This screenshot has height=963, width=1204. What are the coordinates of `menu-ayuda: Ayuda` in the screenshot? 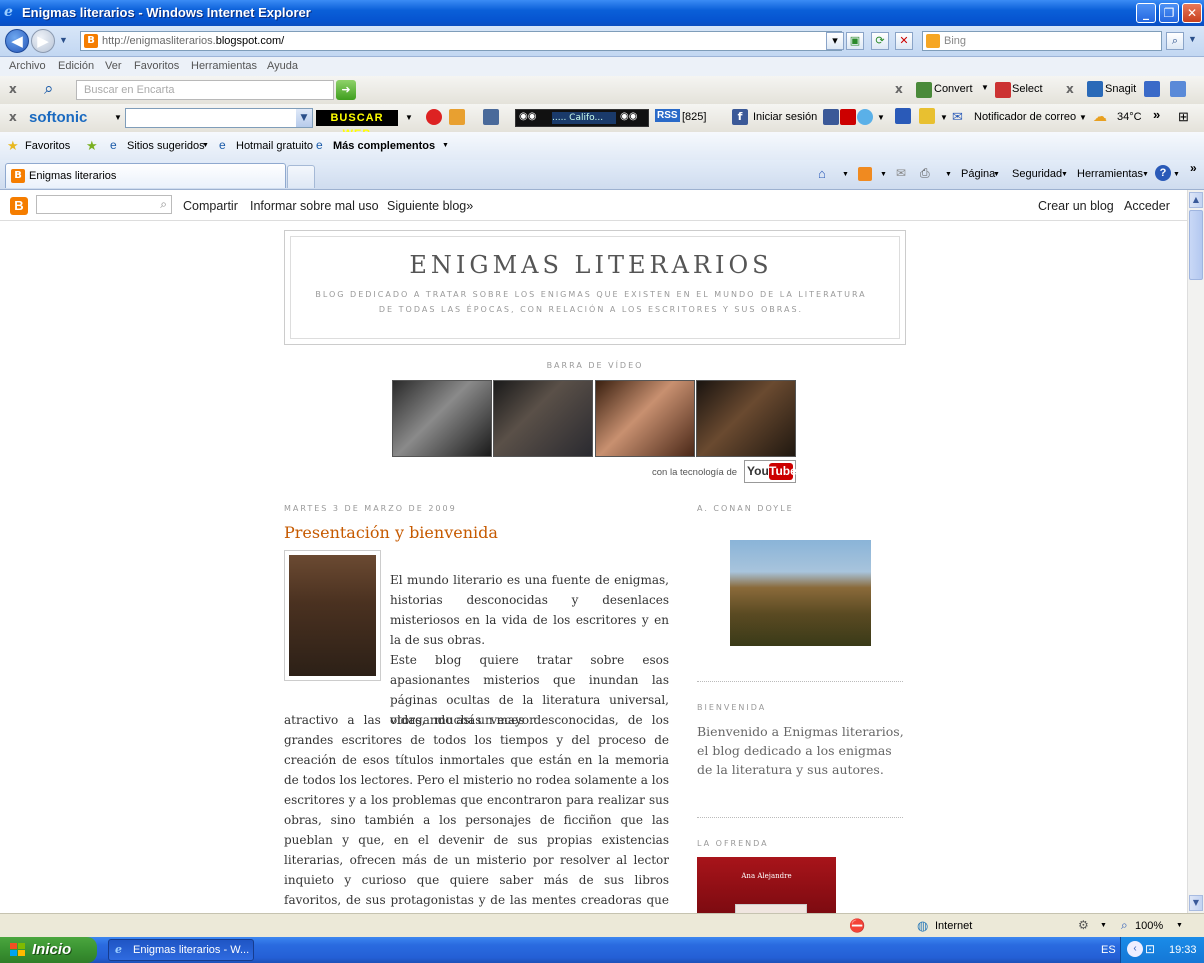 It's located at (282, 66).